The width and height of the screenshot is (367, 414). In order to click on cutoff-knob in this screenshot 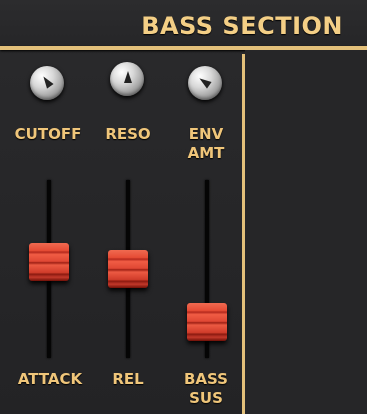, I will do `click(47, 83)`.